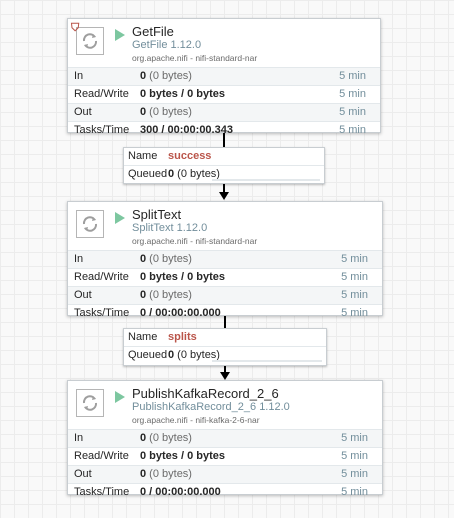 Image resolution: width=454 pixels, height=518 pixels. What do you see at coordinates (153, 31) in the screenshot?
I see `processor-name: GetFile` at bounding box center [153, 31].